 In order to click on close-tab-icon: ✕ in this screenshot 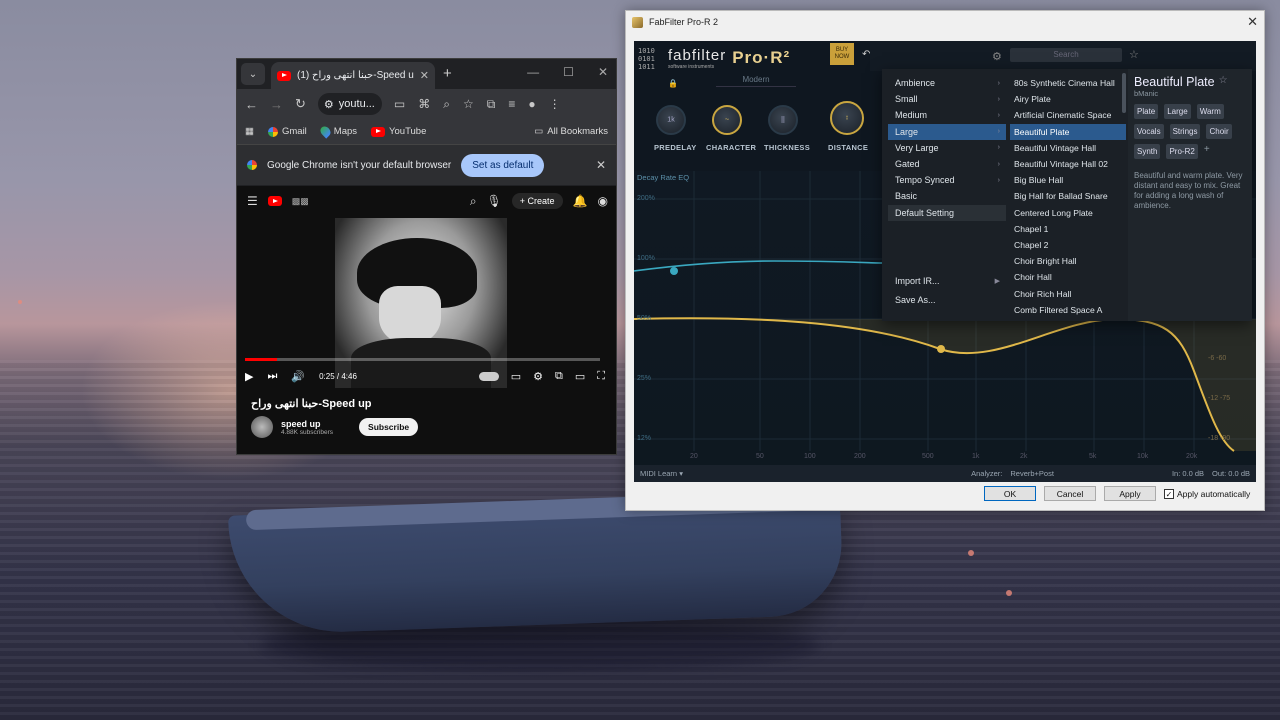, I will do `click(424, 75)`.